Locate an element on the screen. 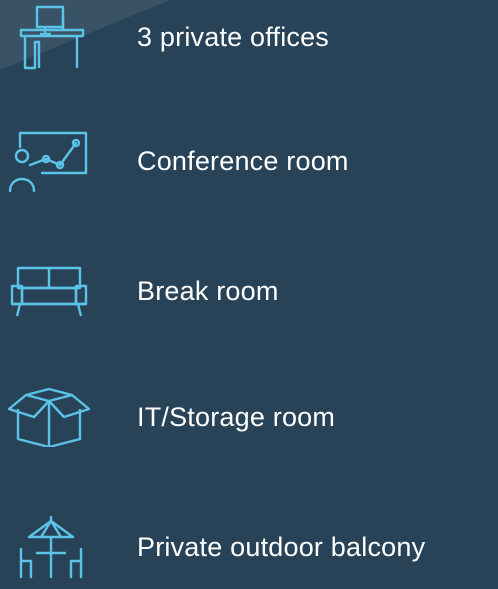 This screenshot has width=498, height=589. list-item-conference-room: Conference room is located at coordinates (249, 161).